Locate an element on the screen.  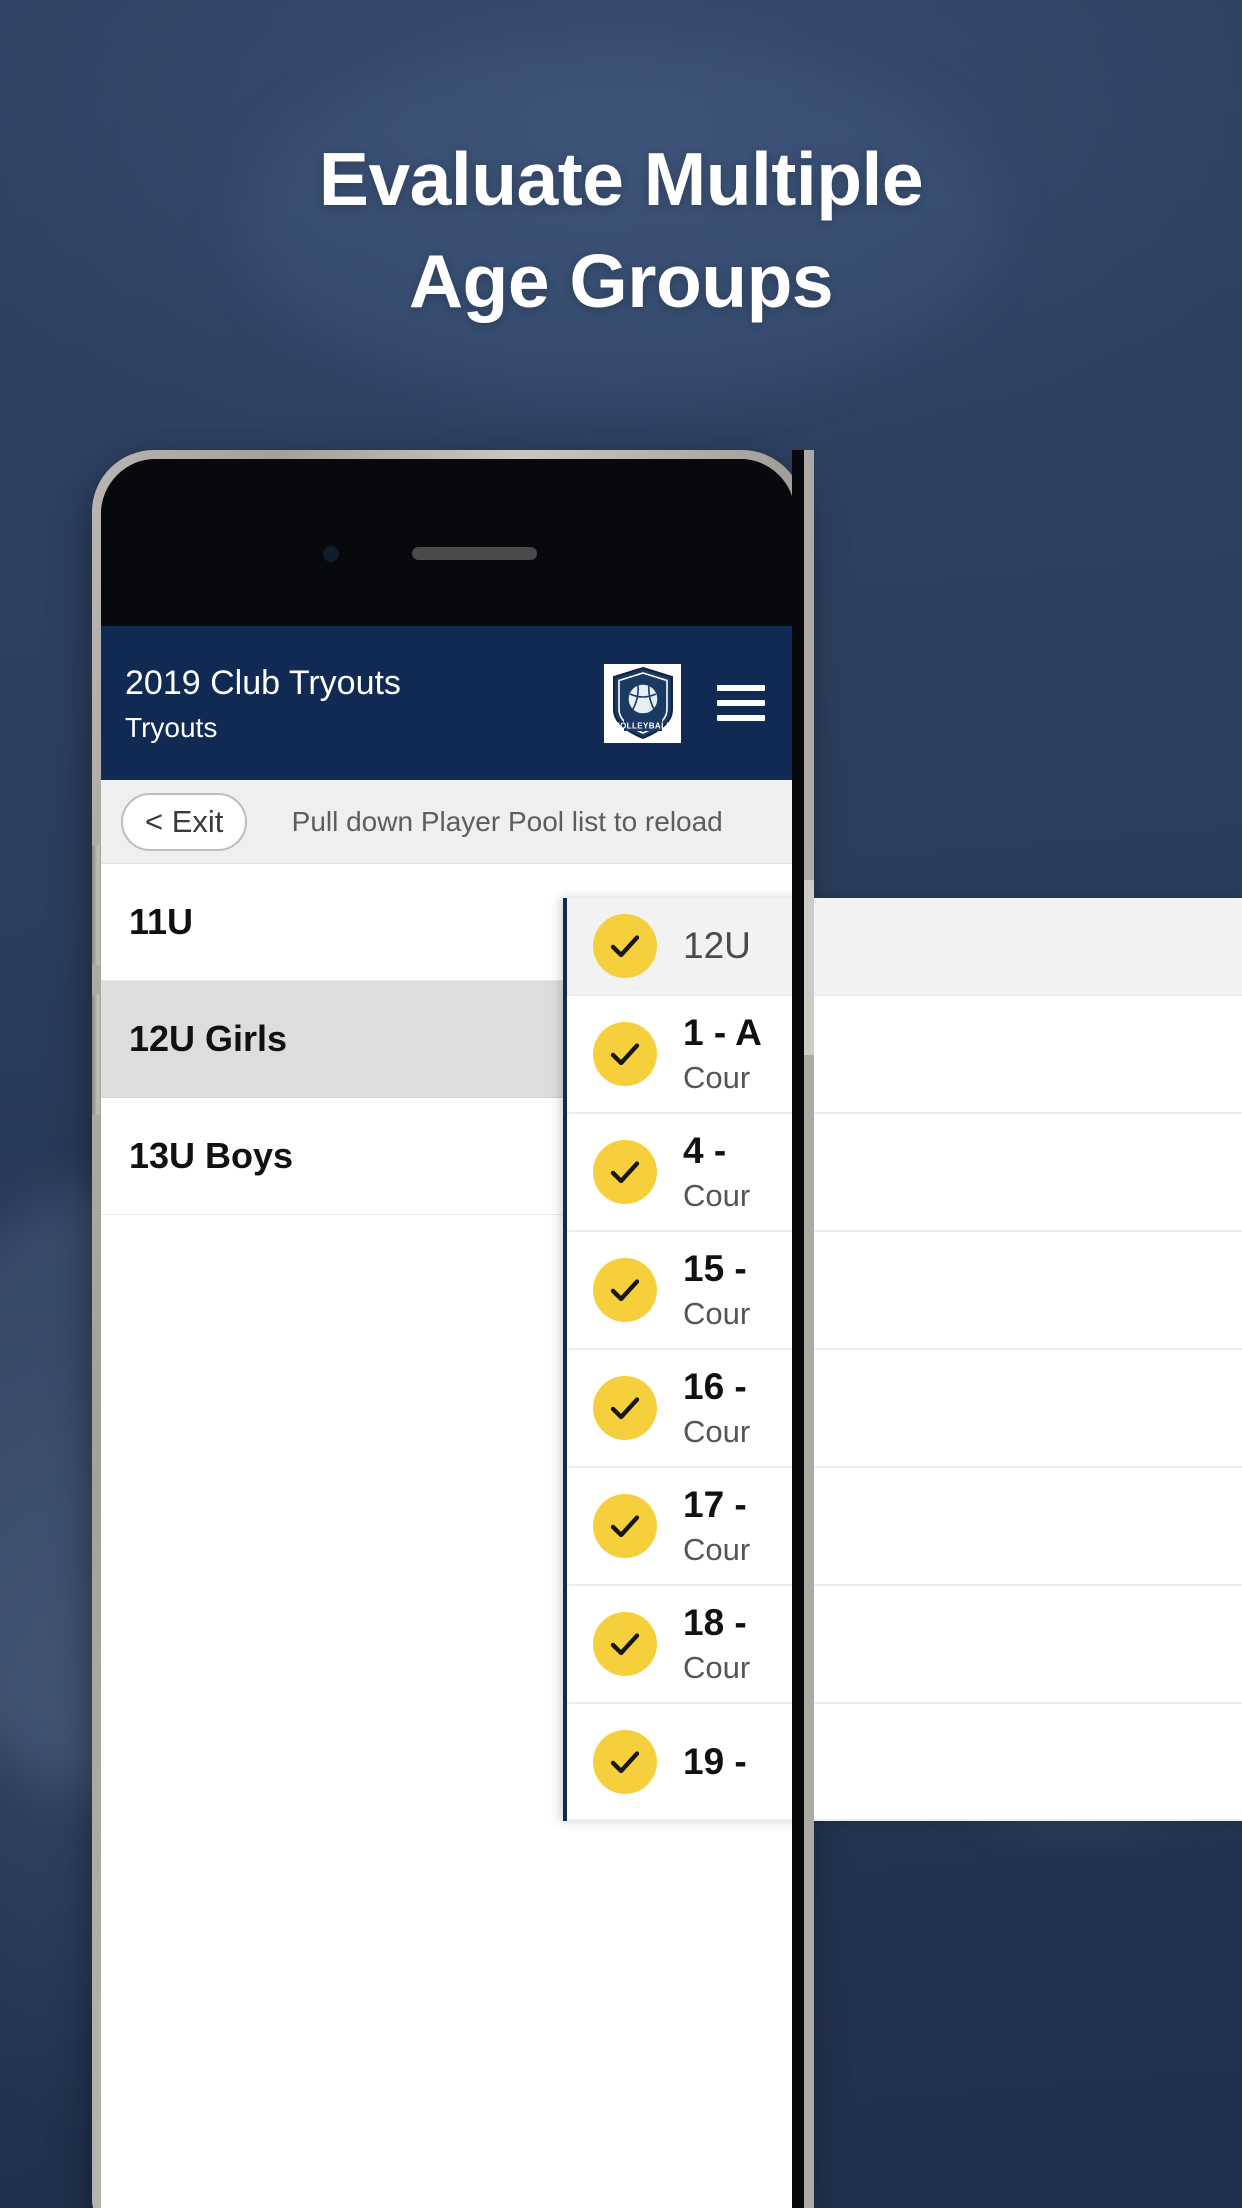
front-camera-icon is located at coordinates (331, 554).